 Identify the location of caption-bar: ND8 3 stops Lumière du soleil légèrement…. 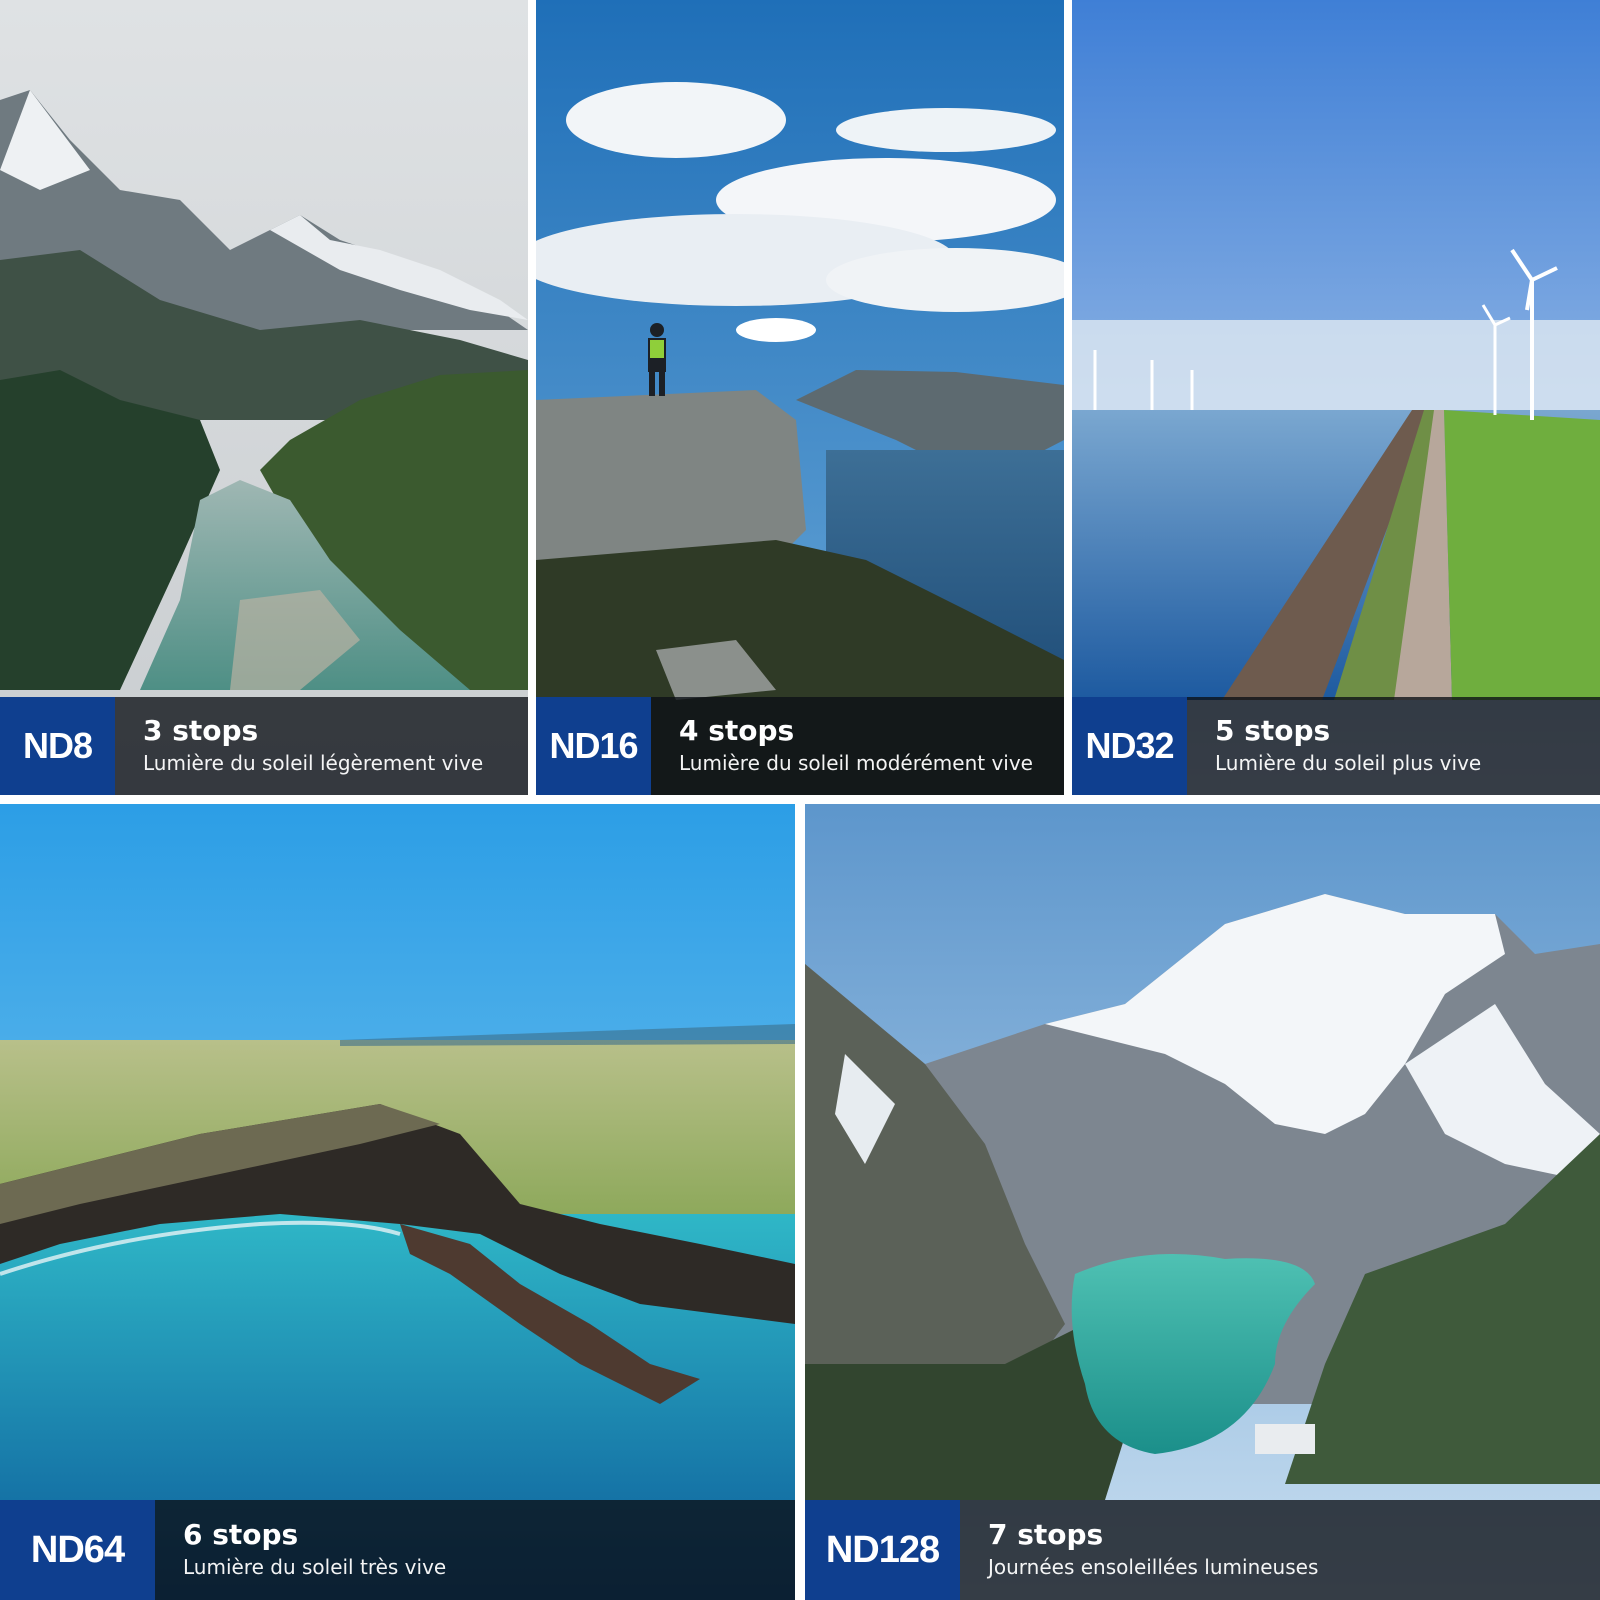
(264, 746).